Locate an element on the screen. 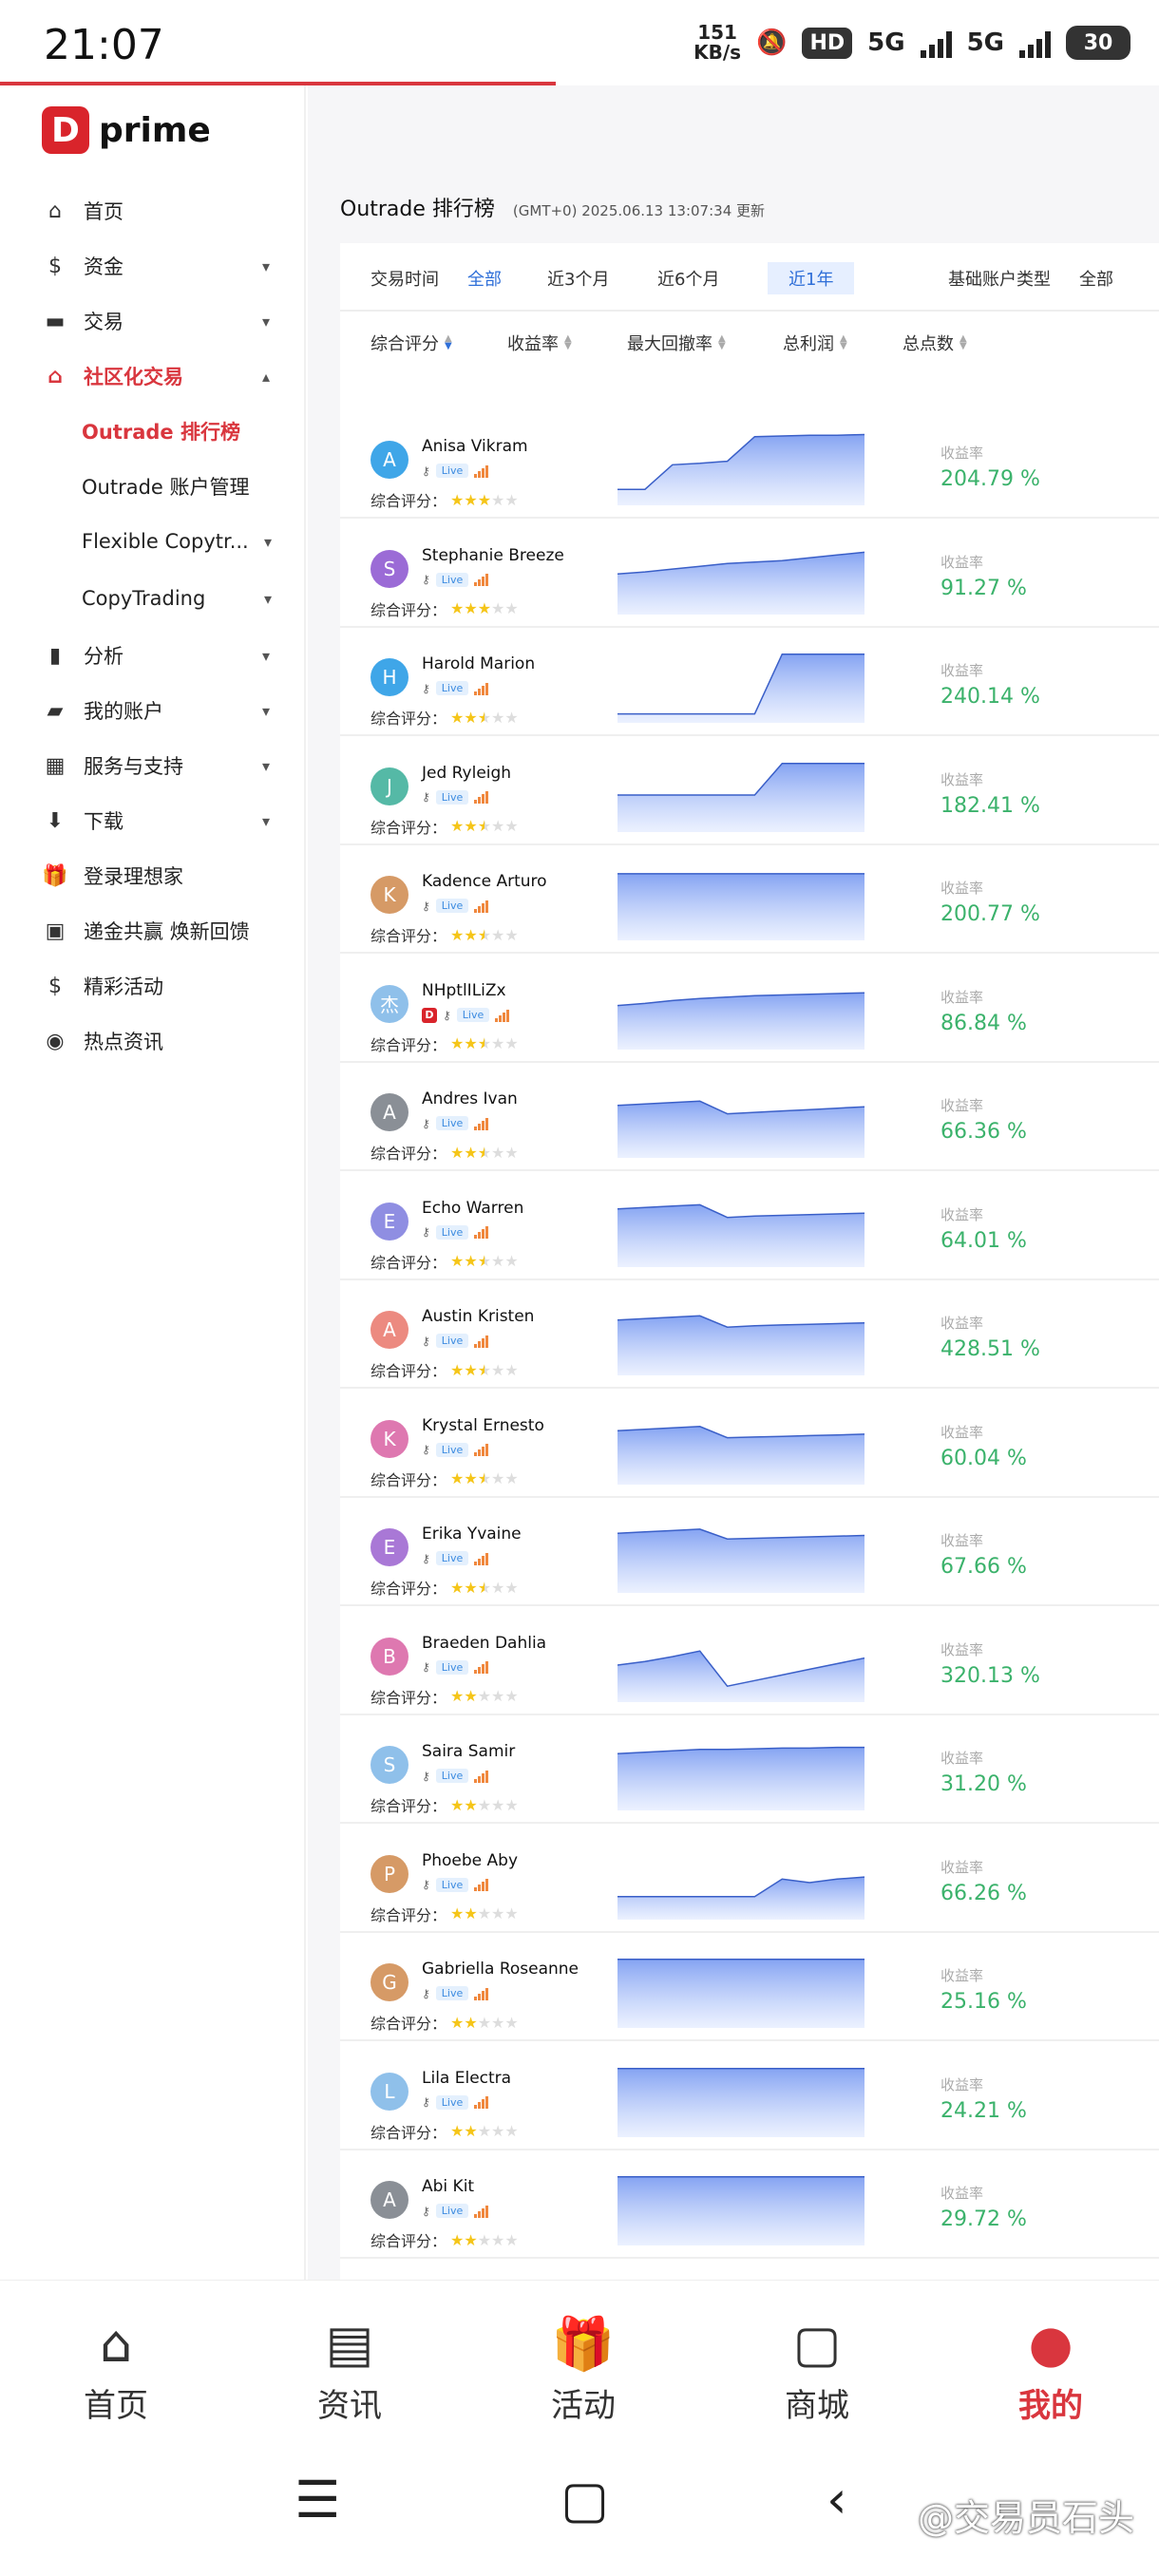  bar-chart-icon: ▮ is located at coordinates (55, 655).